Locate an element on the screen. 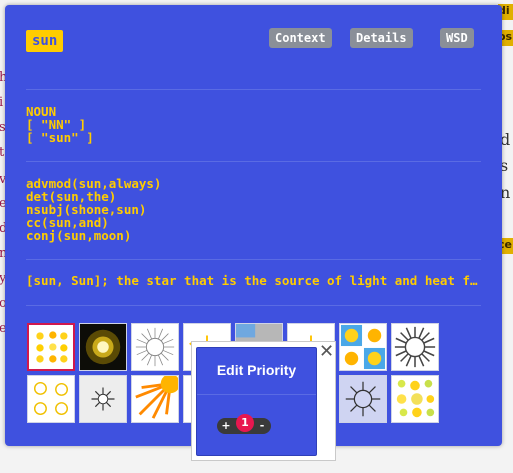 The width and height of the screenshot is (513, 473). pos-tags: NOUN [ "NN" ] [ "sun" ] is located at coordinates (60, 124).